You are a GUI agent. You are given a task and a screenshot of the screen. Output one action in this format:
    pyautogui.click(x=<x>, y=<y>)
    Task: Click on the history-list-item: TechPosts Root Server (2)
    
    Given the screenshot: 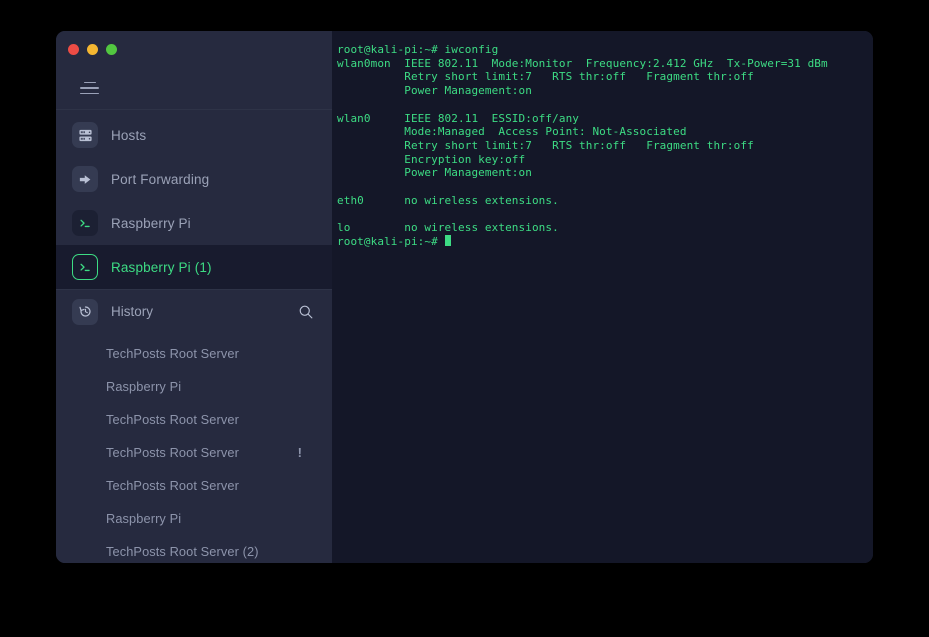 What is the action you would take?
    pyautogui.click(x=194, y=549)
    